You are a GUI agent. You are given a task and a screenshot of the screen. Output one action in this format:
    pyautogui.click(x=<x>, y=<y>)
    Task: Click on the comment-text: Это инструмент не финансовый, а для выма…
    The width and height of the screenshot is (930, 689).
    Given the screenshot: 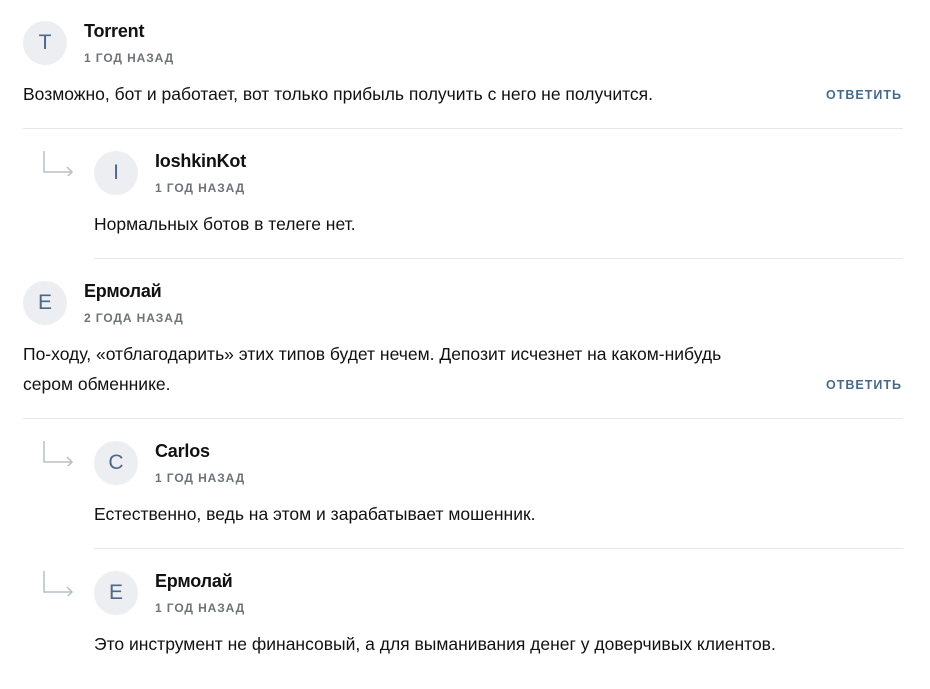 What is the action you would take?
    pyautogui.click(x=435, y=644)
    